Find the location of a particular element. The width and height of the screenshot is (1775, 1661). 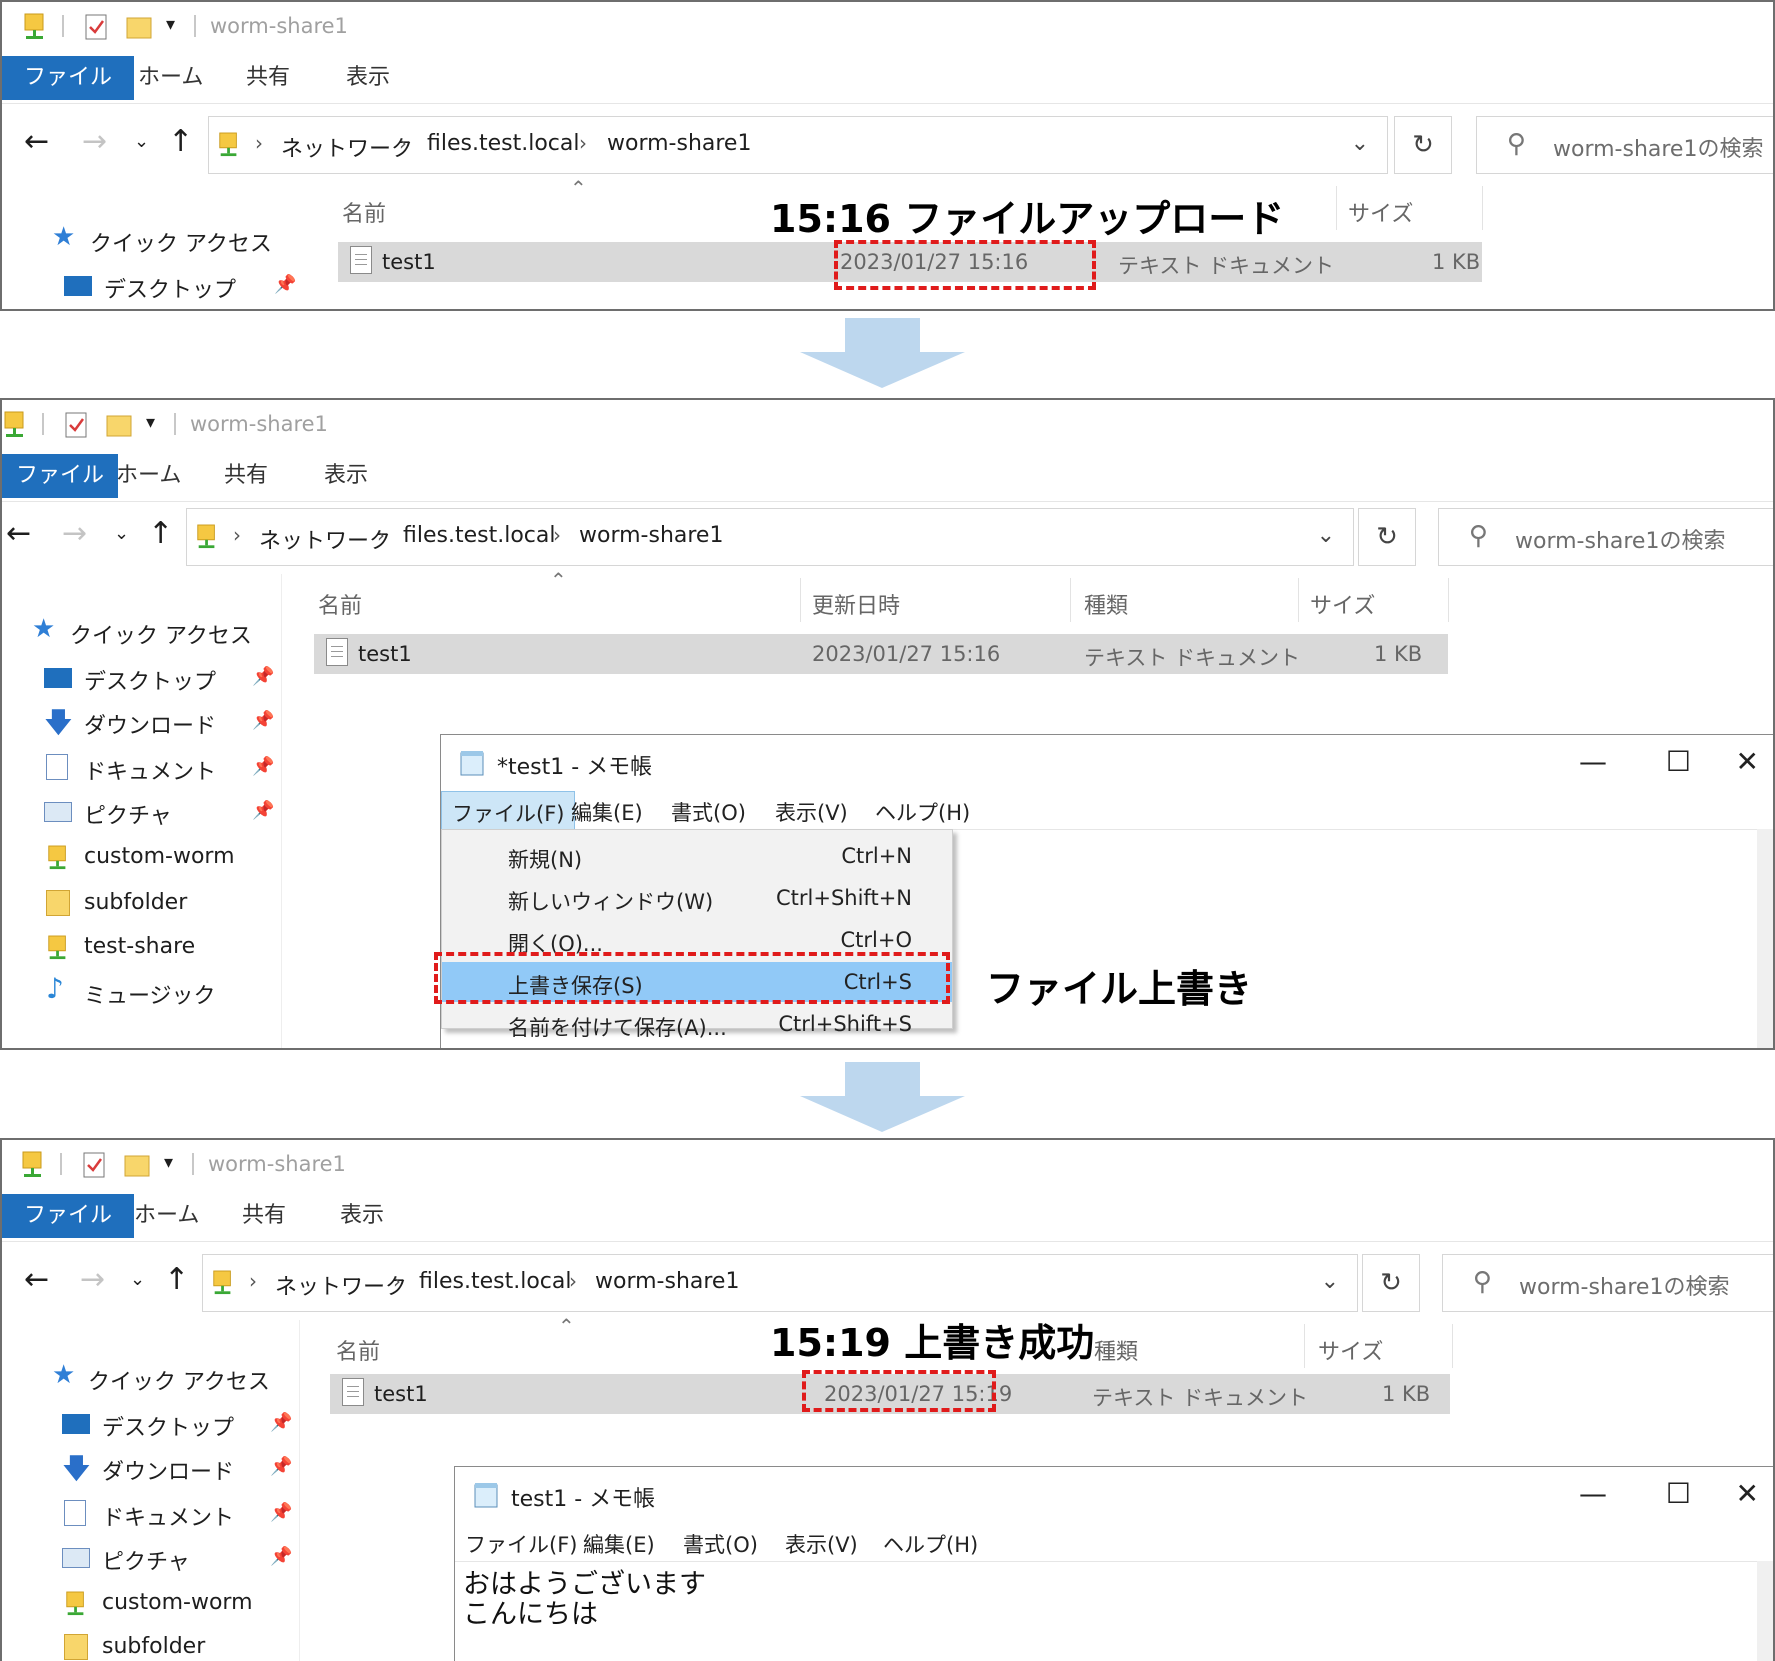

column-header-modified: 更新日時 is located at coordinates (856, 604).